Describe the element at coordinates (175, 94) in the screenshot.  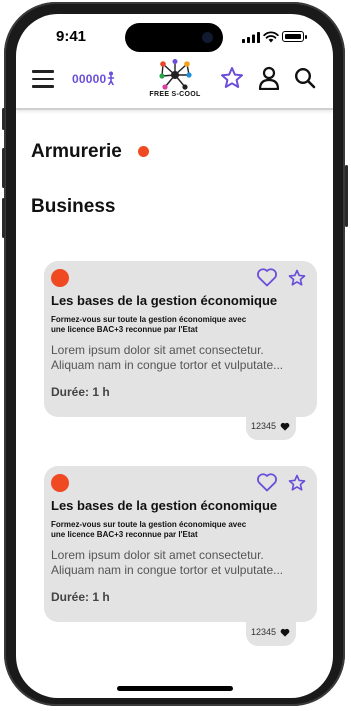
I see `logo-text: FREE S-COOL` at that location.